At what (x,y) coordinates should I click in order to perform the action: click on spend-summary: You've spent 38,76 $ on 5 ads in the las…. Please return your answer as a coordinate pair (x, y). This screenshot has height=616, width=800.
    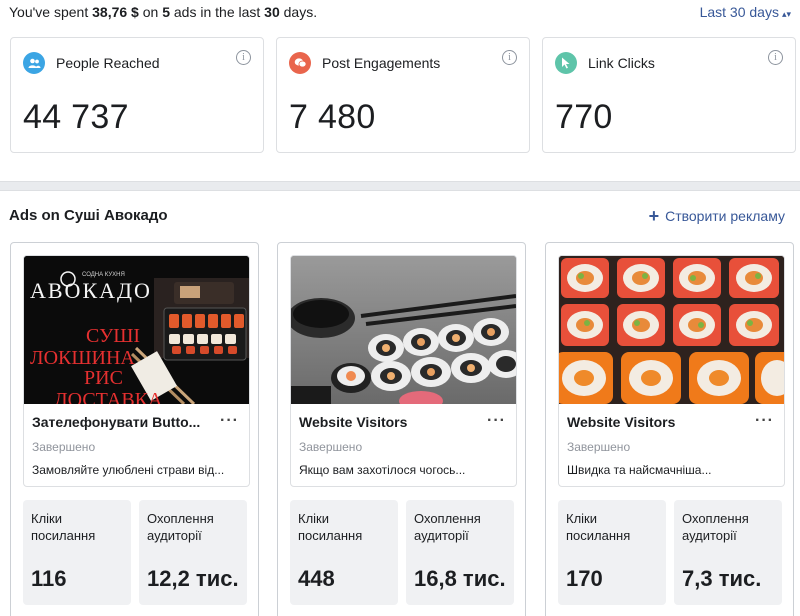
    Looking at the image, I should click on (400, 13).